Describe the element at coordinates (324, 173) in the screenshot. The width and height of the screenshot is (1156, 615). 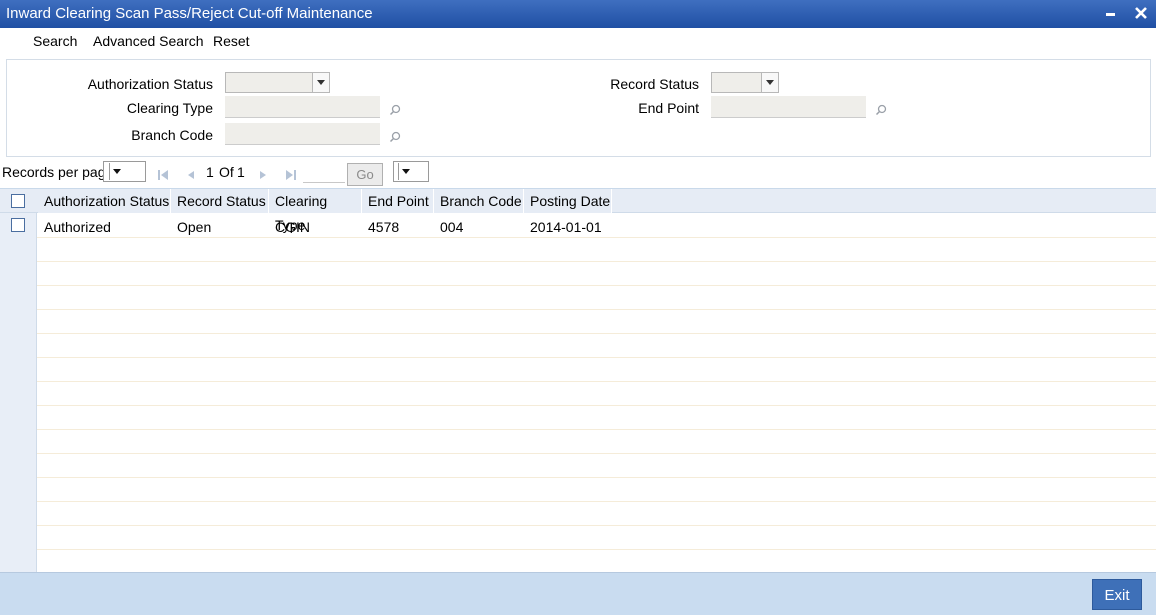
I see `go-to-page-input` at that location.